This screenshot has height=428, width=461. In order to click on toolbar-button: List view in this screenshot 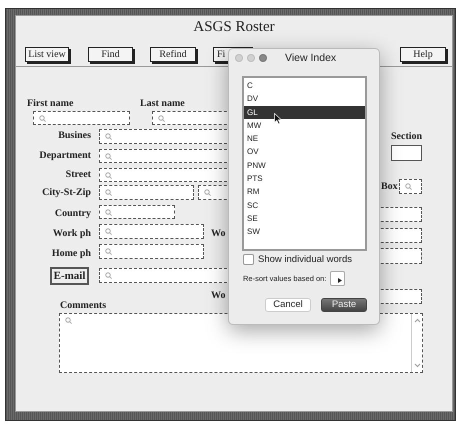, I will do `click(47, 54)`.